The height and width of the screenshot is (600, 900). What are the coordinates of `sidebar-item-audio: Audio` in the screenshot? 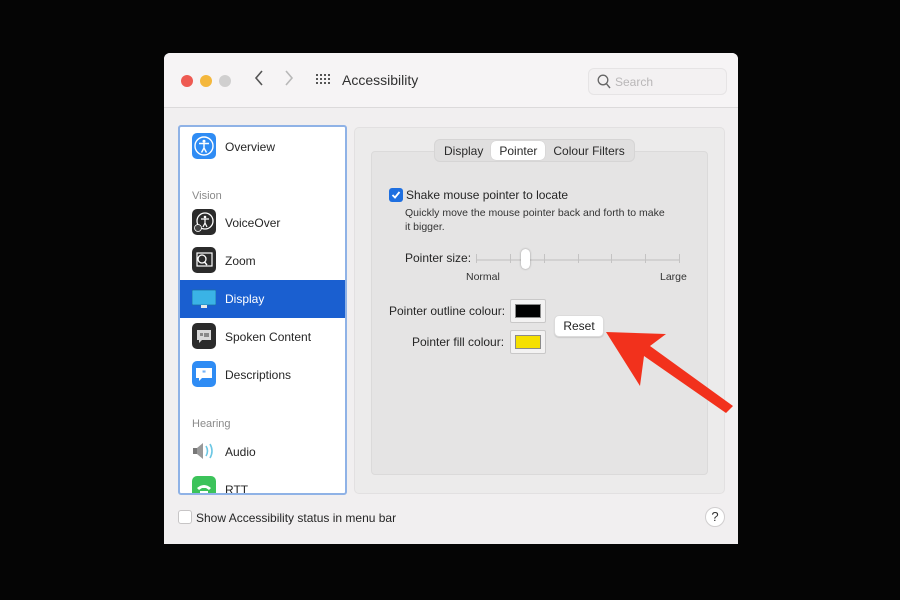 It's located at (262, 452).